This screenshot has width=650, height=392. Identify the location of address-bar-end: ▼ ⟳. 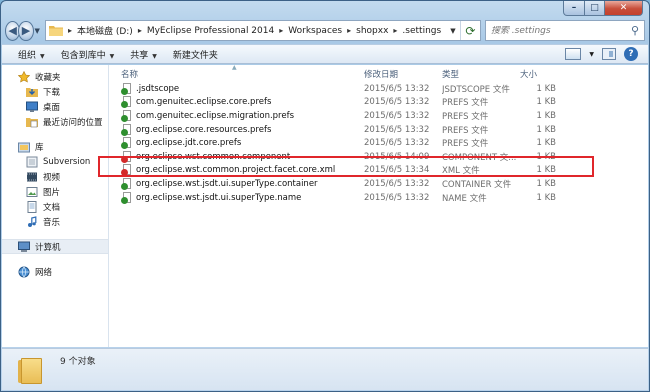
(463, 30).